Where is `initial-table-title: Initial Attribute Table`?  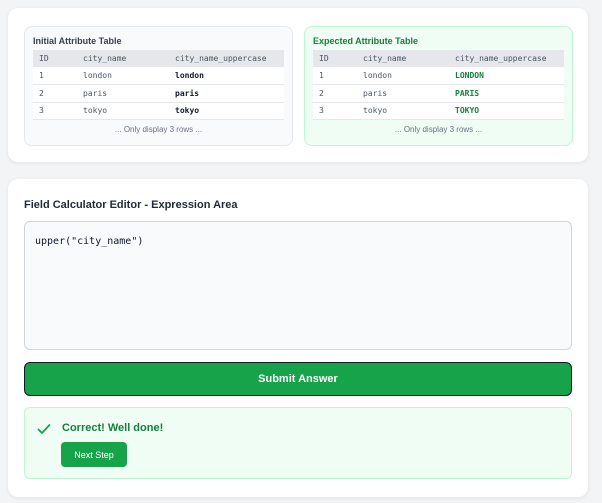
initial-table-title: Initial Attribute Table is located at coordinates (77, 41).